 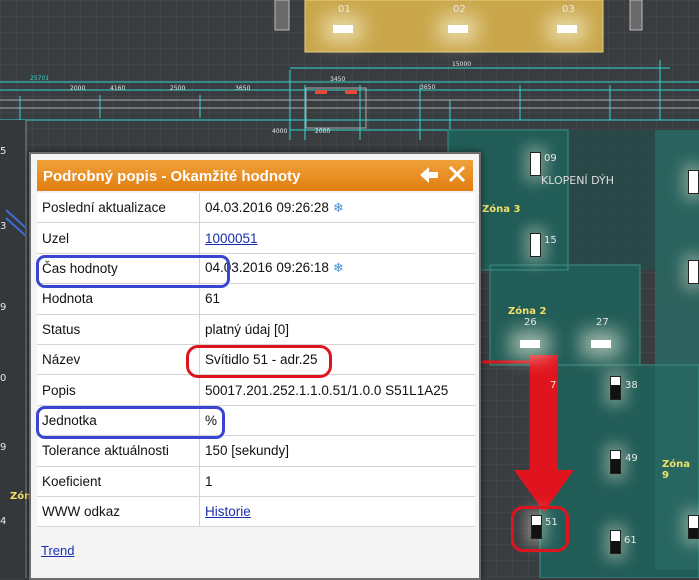 I want to click on lamp-label: 02, so click(x=459, y=9).